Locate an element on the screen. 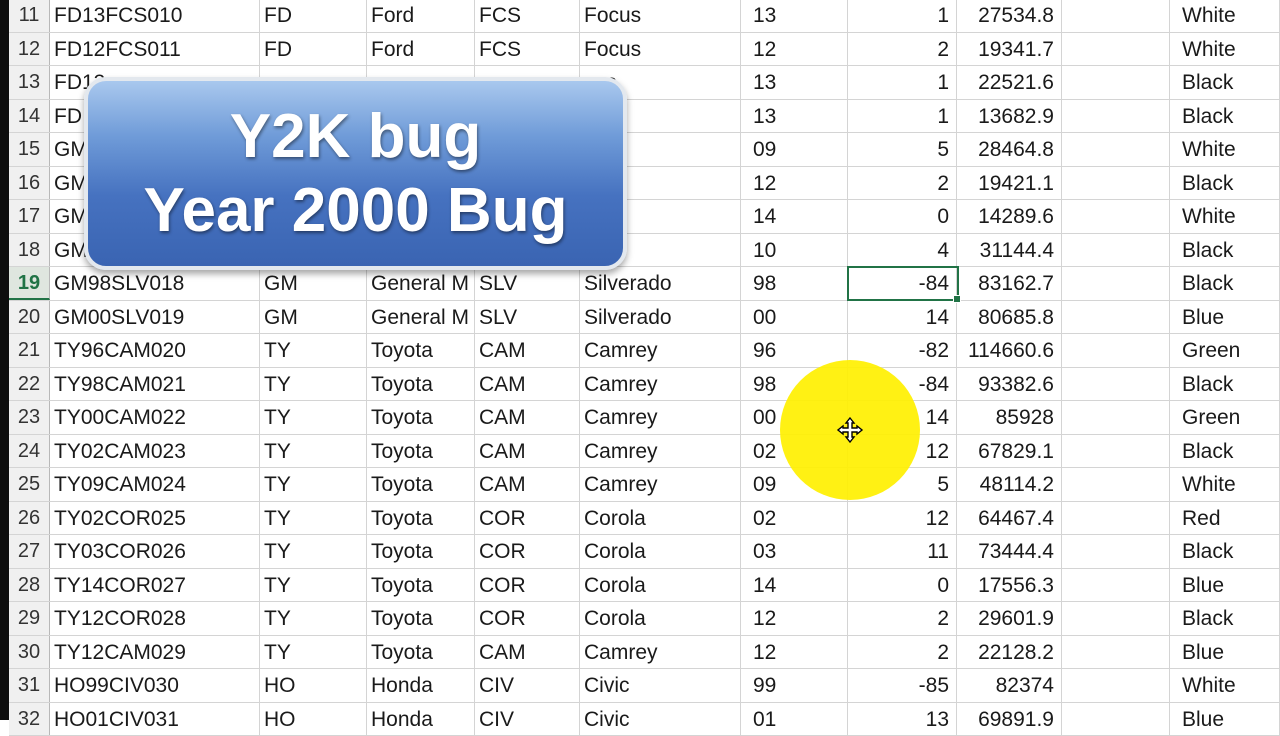 This screenshot has height=736, width=1280. cell-model: Focus is located at coordinates (660, 49).